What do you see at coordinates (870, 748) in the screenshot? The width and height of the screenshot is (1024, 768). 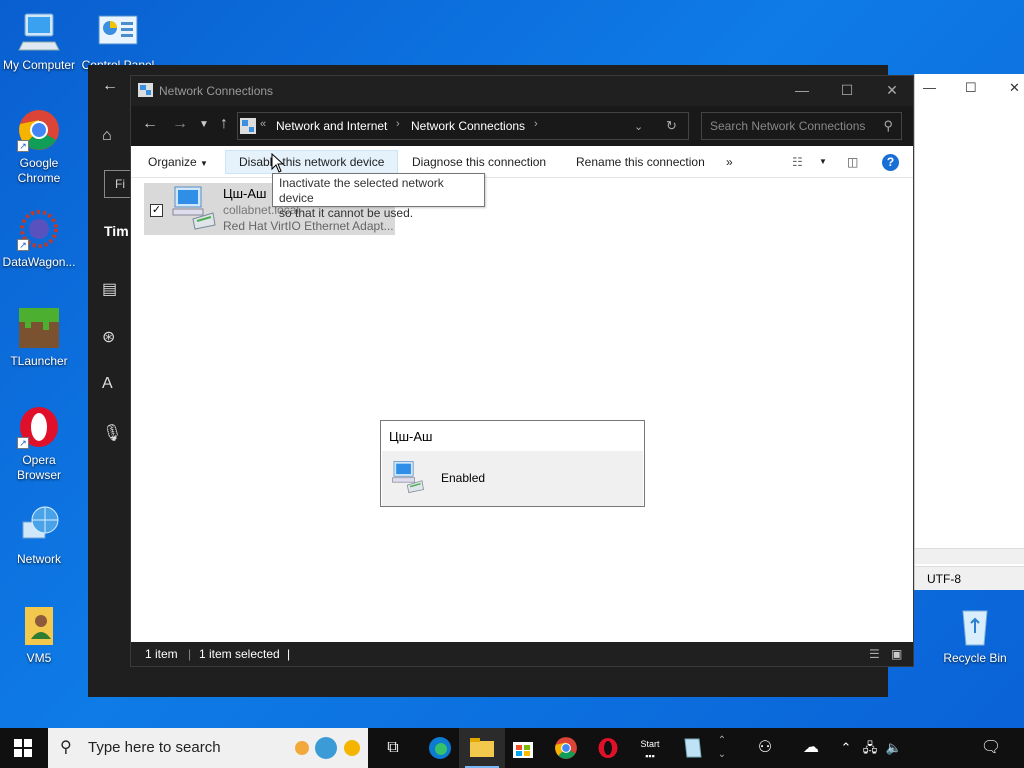 I see `network-status-icon: 🖧` at bounding box center [870, 748].